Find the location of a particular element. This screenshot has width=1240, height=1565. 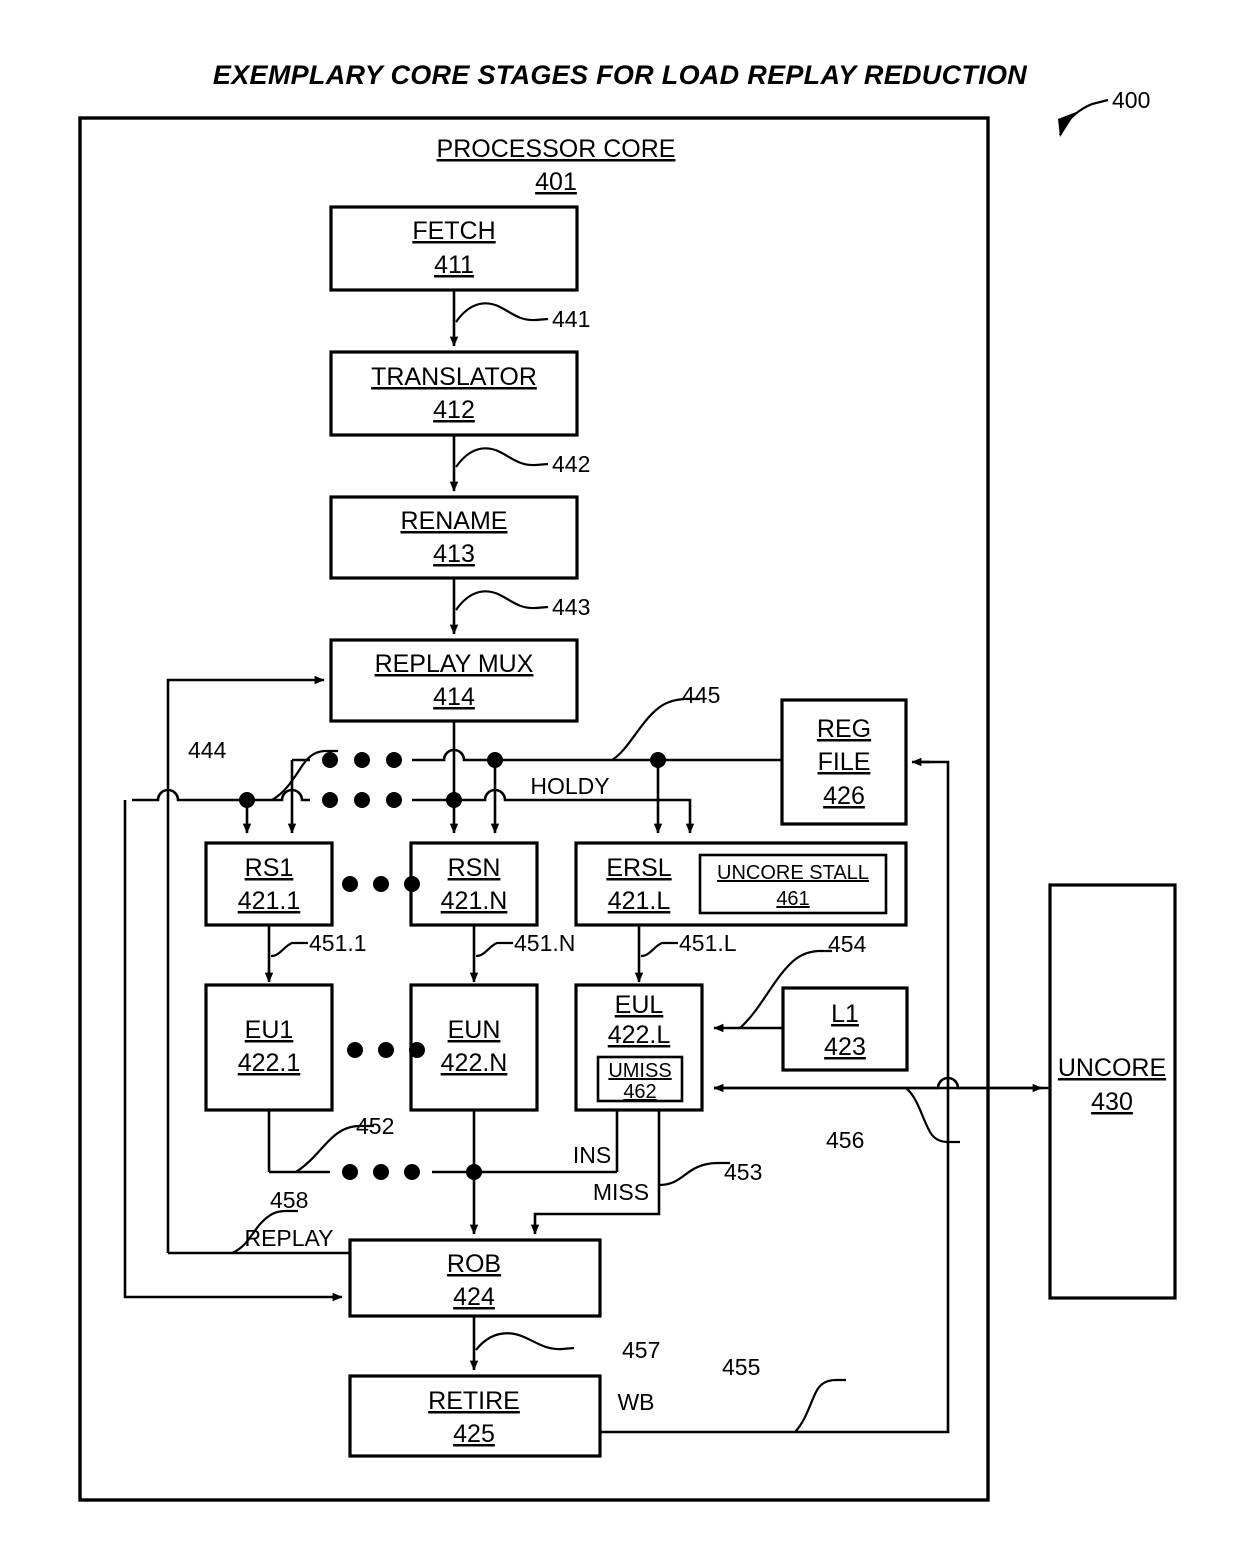

signal-ins: INS is located at coordinates (592, 1155).